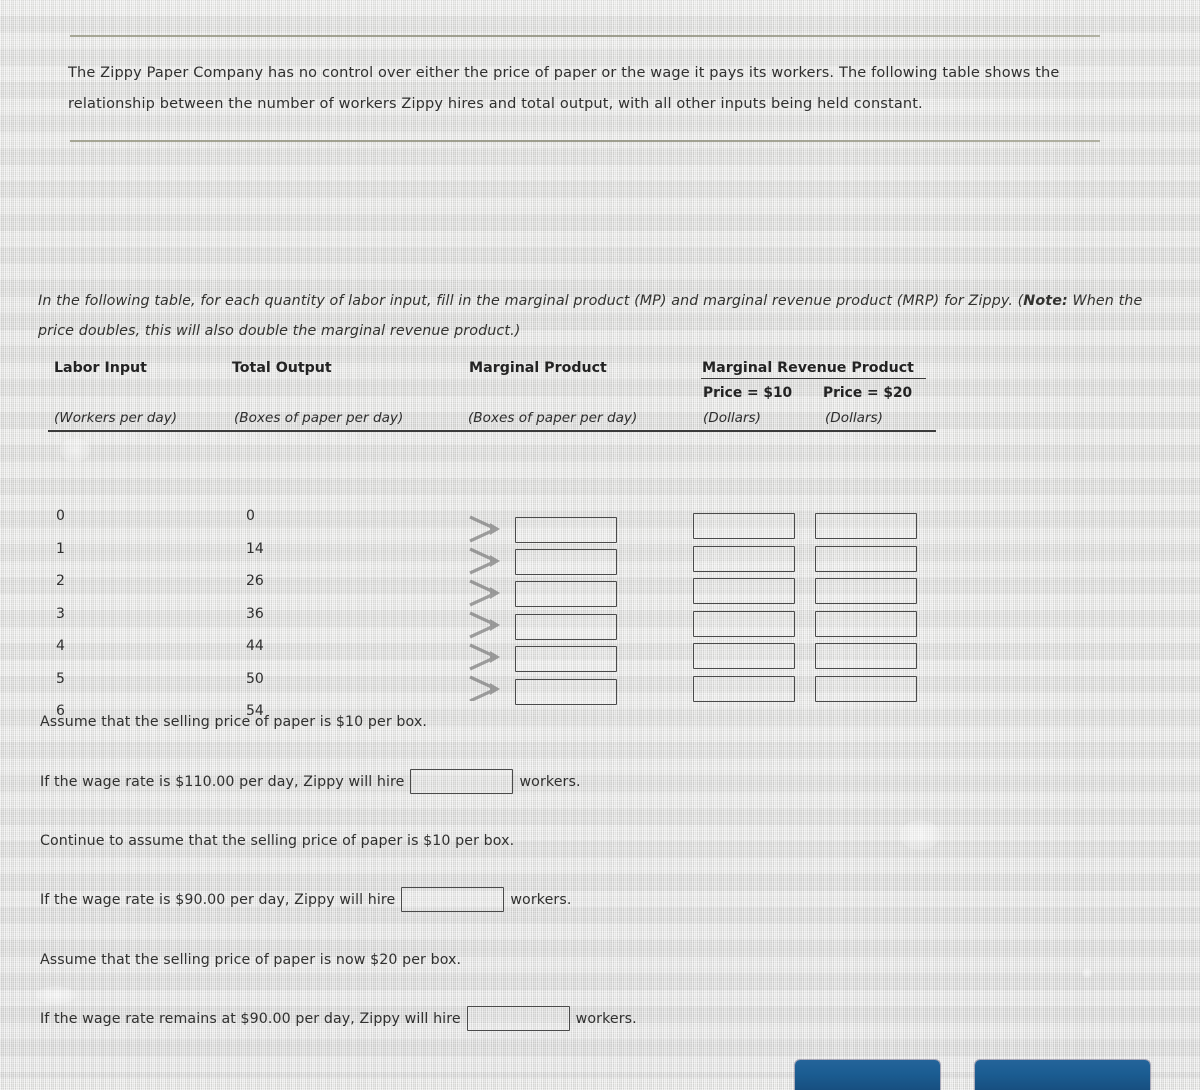 The width and height of the screenshot is (1200, 1090). Describe the element at coordinates (538, 368) in the screenshot. I see `header-marginal-product: Marginal Product` at that location.